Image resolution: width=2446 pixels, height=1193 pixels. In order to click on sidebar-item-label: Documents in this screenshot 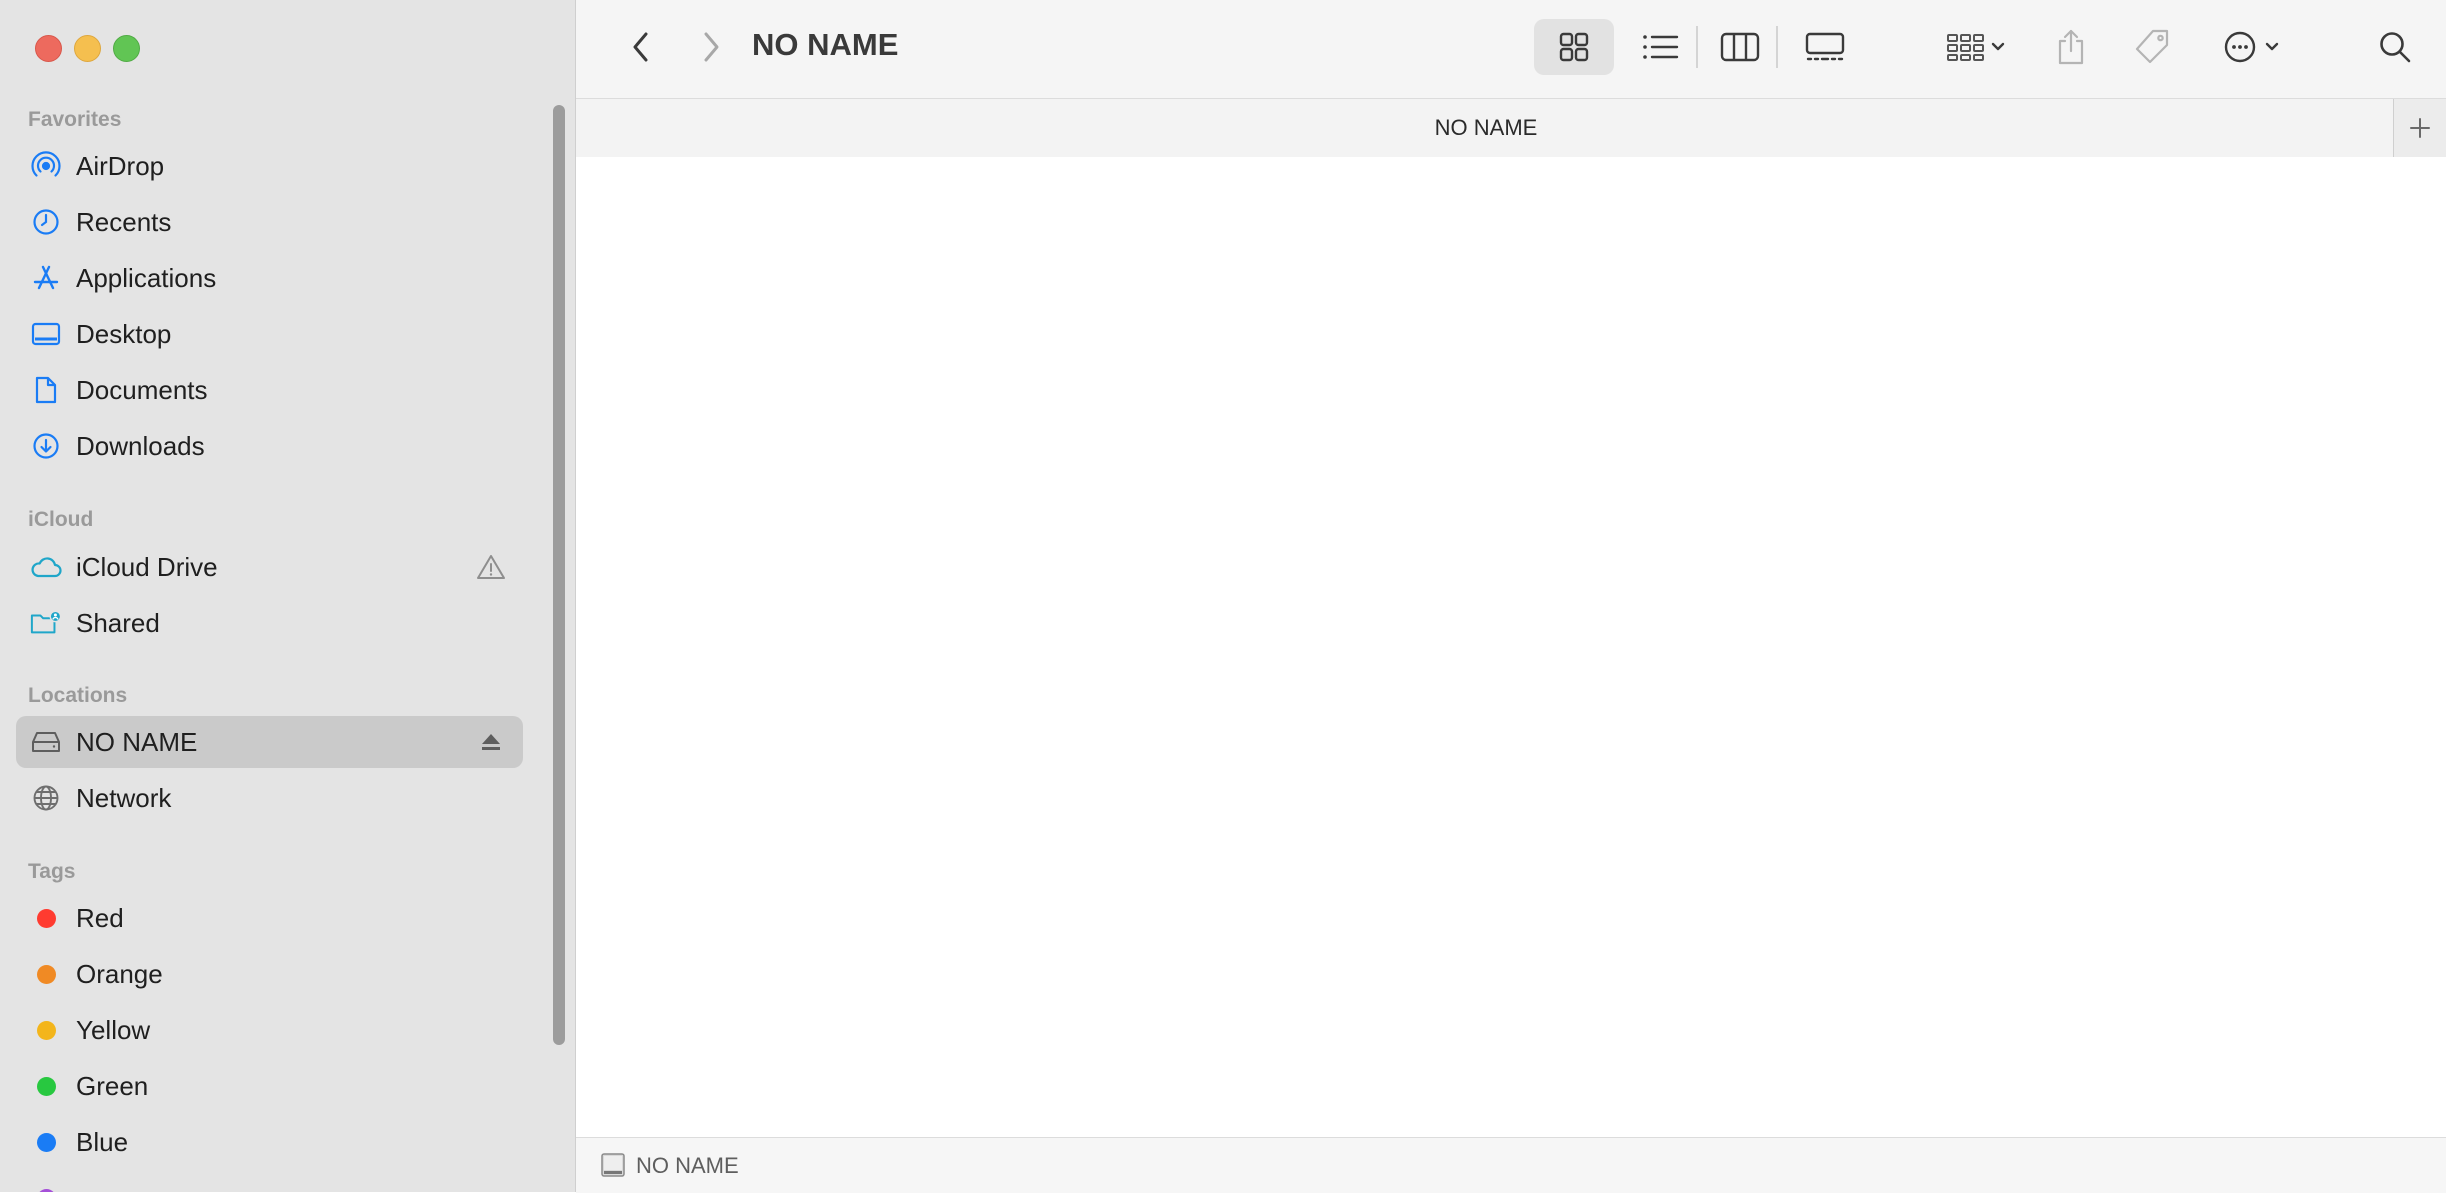, I will do `click(142, 389)`.